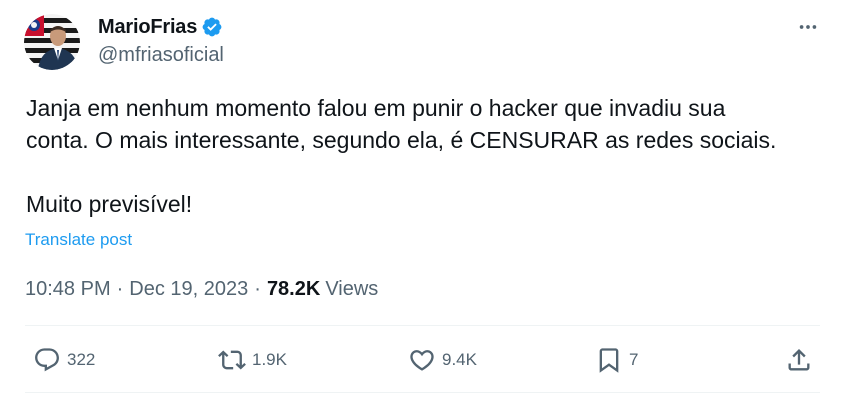  What do you see at coordinates (64, 360) in the screenshot?
I see `reply-button: 322` at bounding box center [64, 360].